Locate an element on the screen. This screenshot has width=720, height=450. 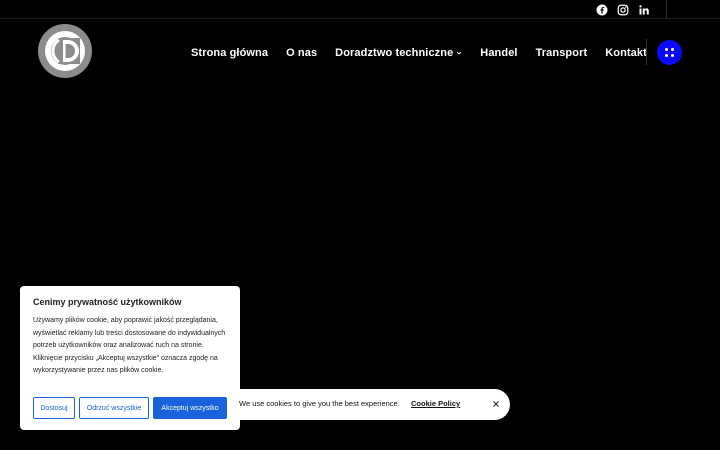
nav-item-label: Transport is located at coordinates (561, 53).